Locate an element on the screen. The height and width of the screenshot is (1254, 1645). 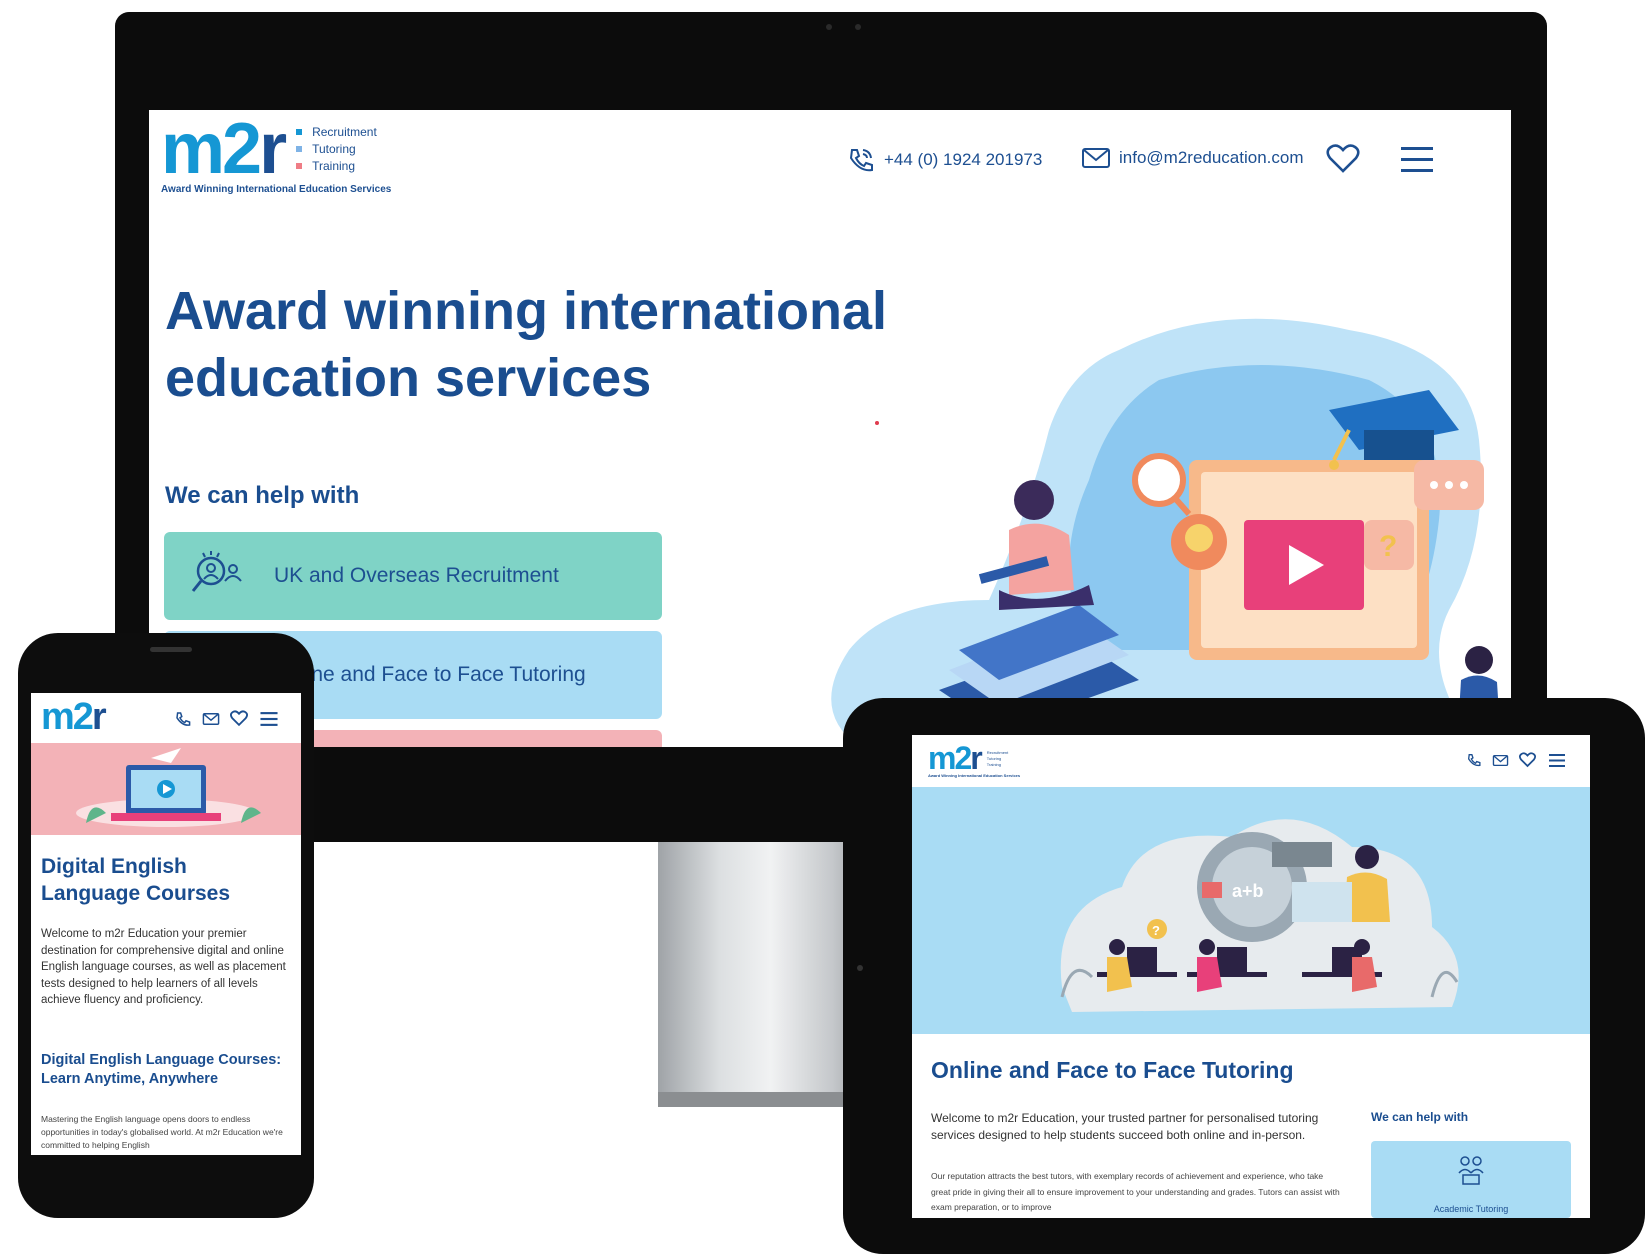
logo-item-training: Training is located at coordinates (334, 166).